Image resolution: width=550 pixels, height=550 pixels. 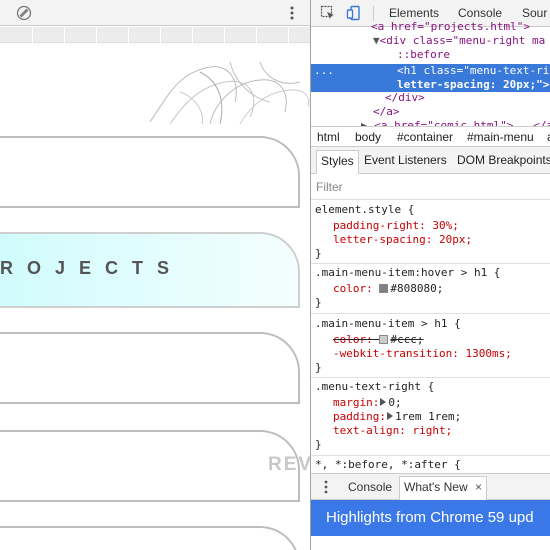 What do you see at coordinates (473, 55) in the screenshot?
I see `dom-node-before: ::before` at bounding box center [473, 55].